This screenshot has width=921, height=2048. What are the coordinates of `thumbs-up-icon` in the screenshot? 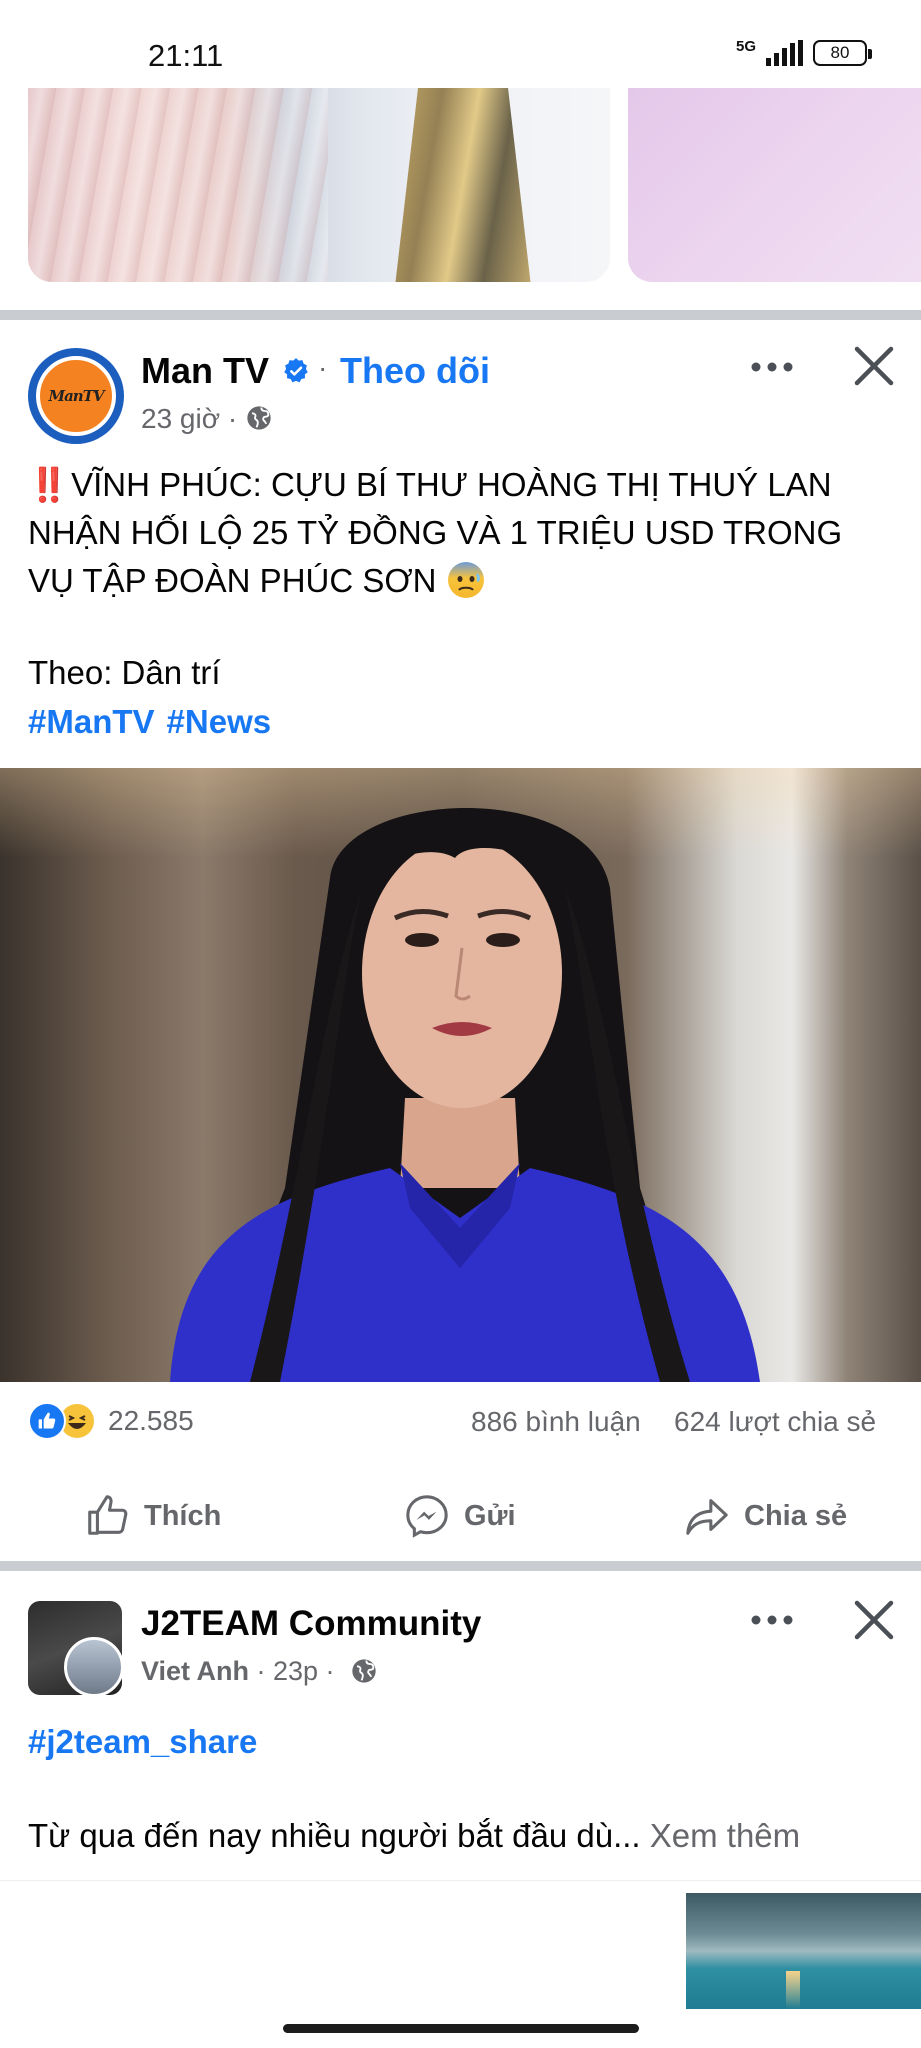 It's located at (108, 1515).